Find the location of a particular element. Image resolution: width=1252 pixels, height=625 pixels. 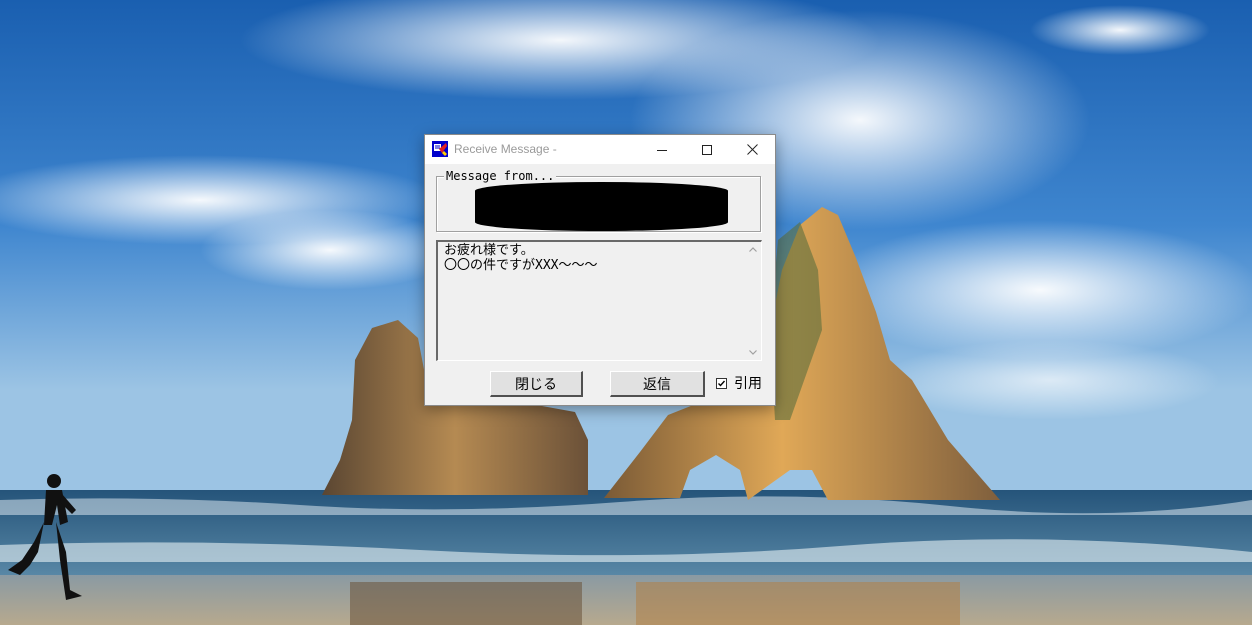

close-button: 閉じる is located at coordinates (536, 384).